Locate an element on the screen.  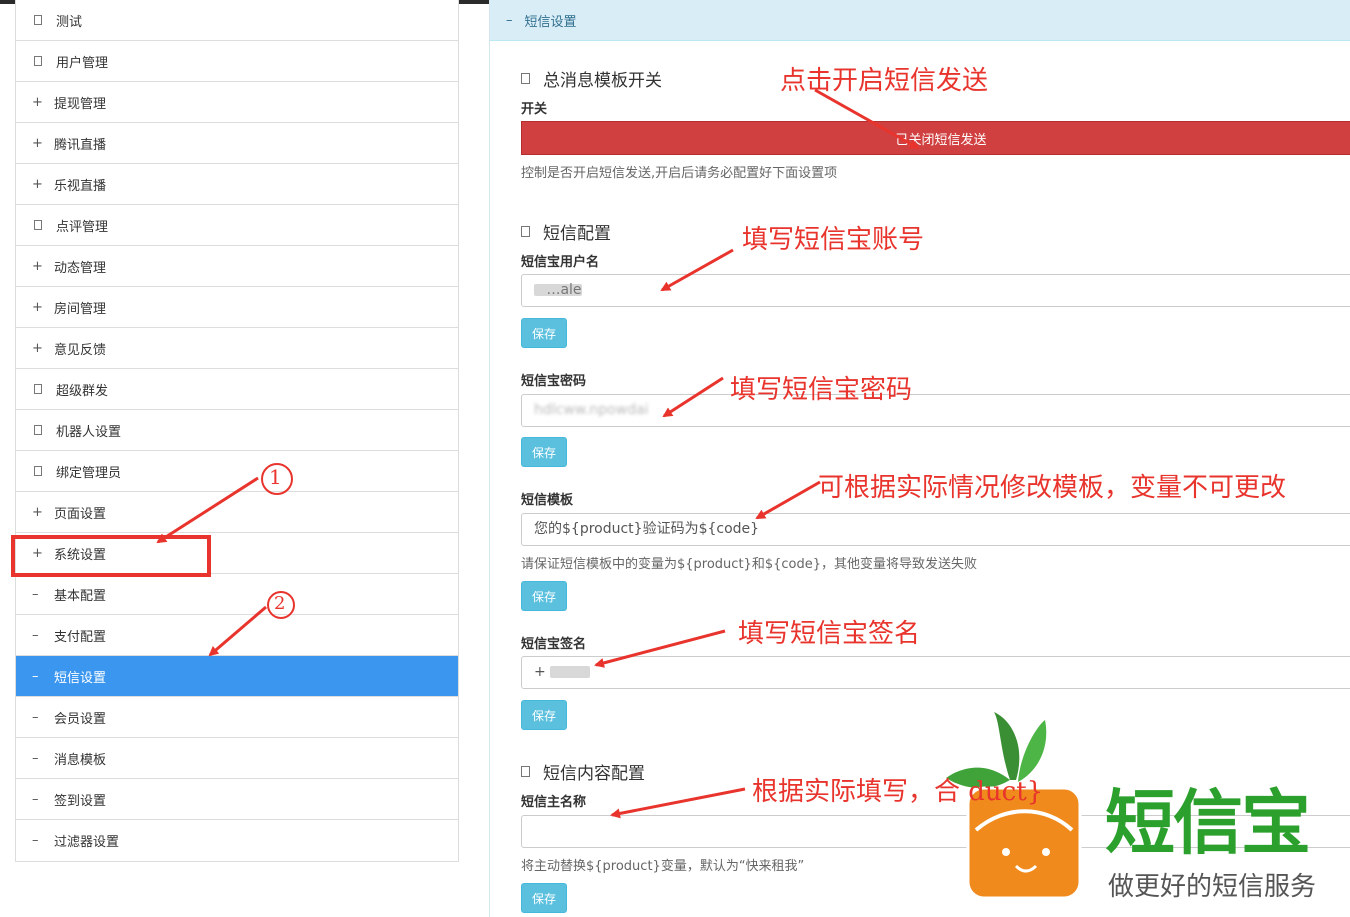
sidebar-item: + 乐视直播 is located at coordinates (237, 184).